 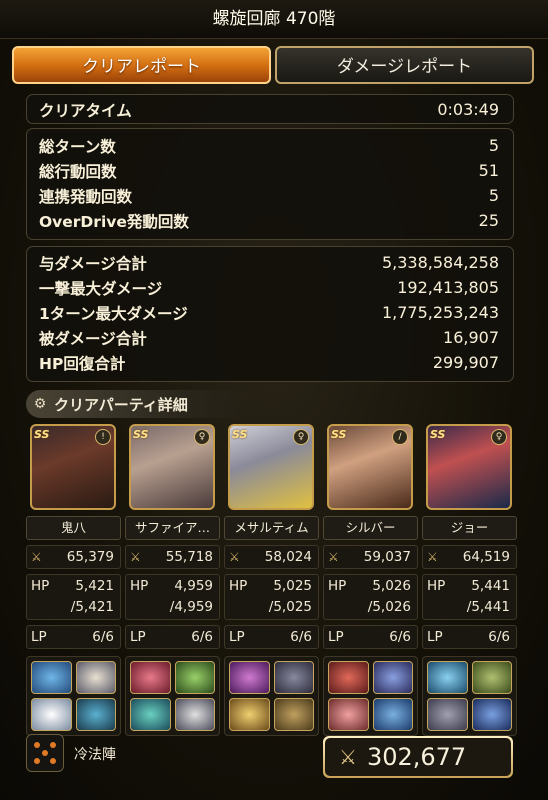 What do you see at coordinates (271, 528) in the screenshot?
I see `character-name: メサルティム` at bounding box center [271, 528].